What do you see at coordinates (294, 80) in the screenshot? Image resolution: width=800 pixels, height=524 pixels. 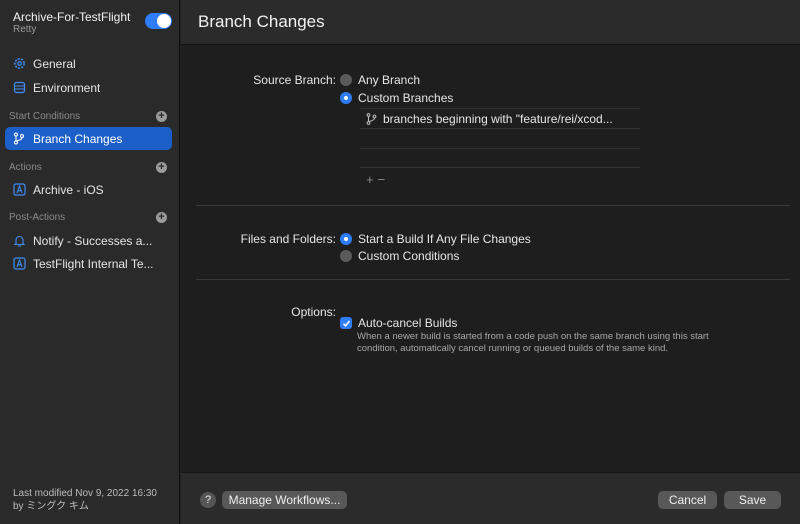 I see `source-branch-label: Source Branch:` at bounding box center [294, 80].